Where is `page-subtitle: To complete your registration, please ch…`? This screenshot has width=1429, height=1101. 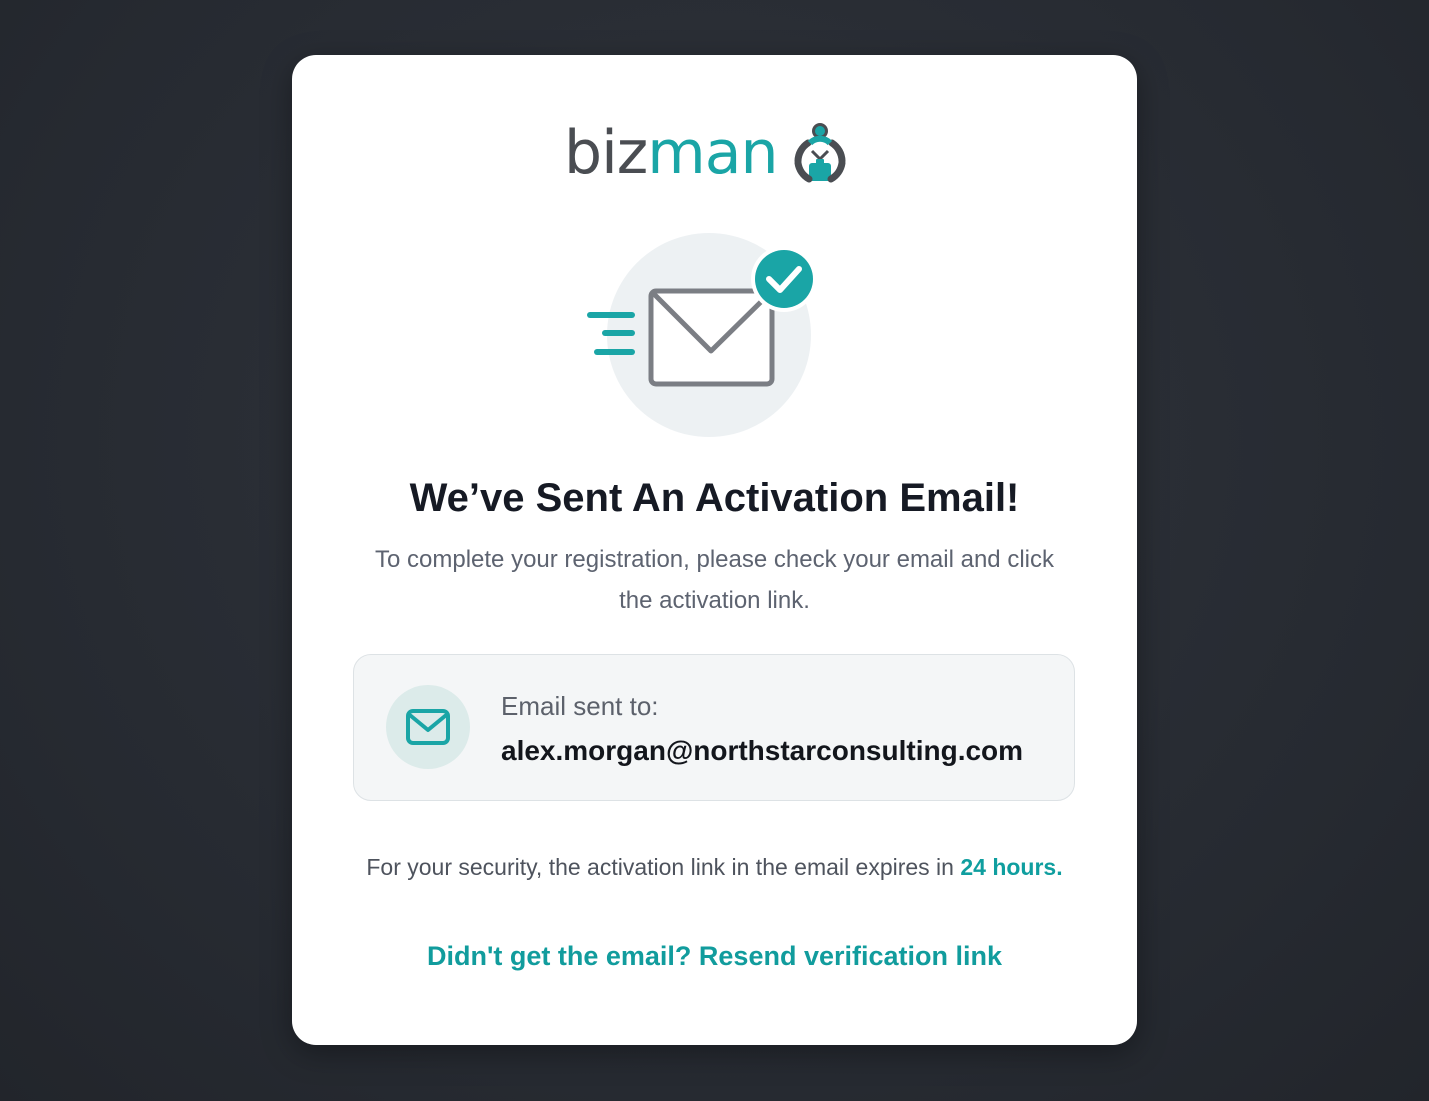
page-subtitle: To complete your registration, please ch… is located at coordinates (714, 580).